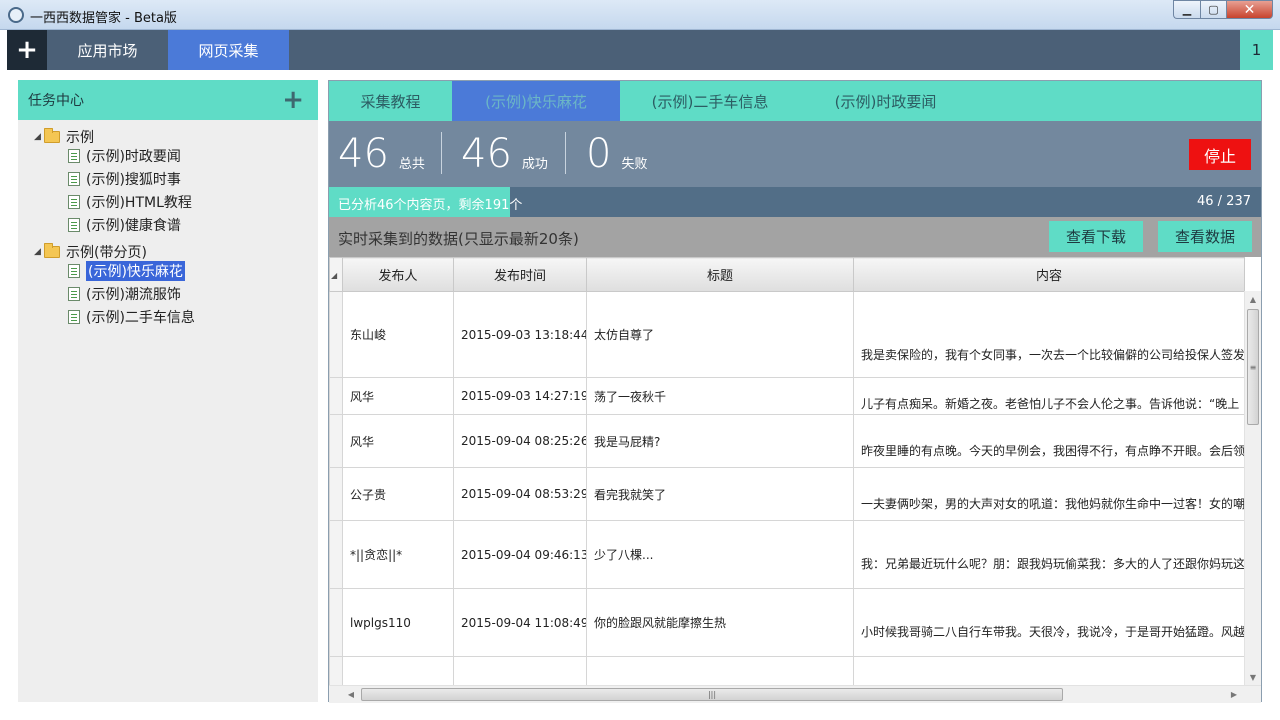 The width and height of the screenshot is (1280, 720). Describe the element at coordinates (712, 694) in the screenshot. I see `horizontal-scroll-thumb: |||` at that location.